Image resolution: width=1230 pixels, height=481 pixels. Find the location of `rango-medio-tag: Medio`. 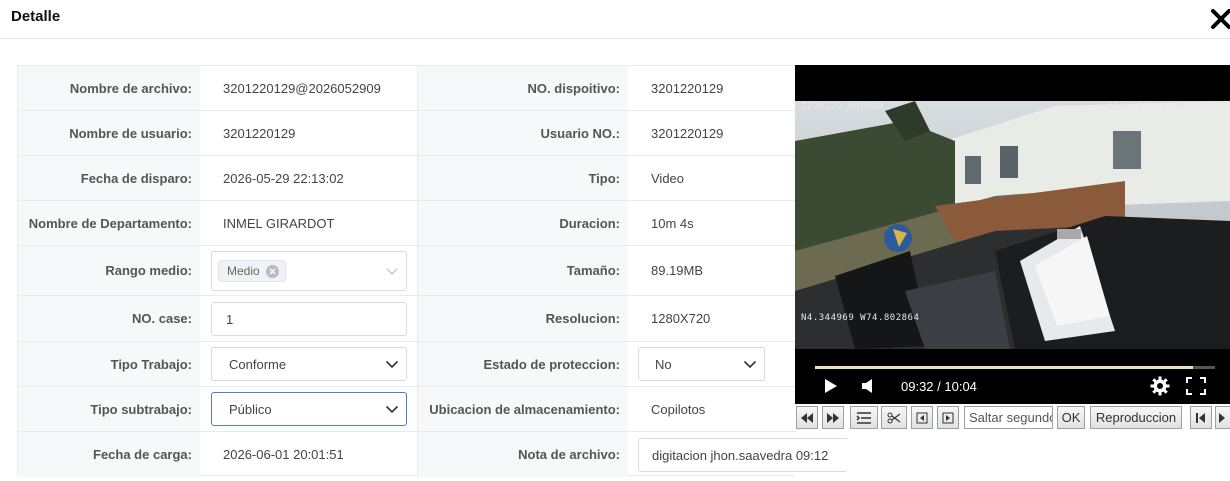

rango-medio-tag: Medio is located at coordinates (252, 271).